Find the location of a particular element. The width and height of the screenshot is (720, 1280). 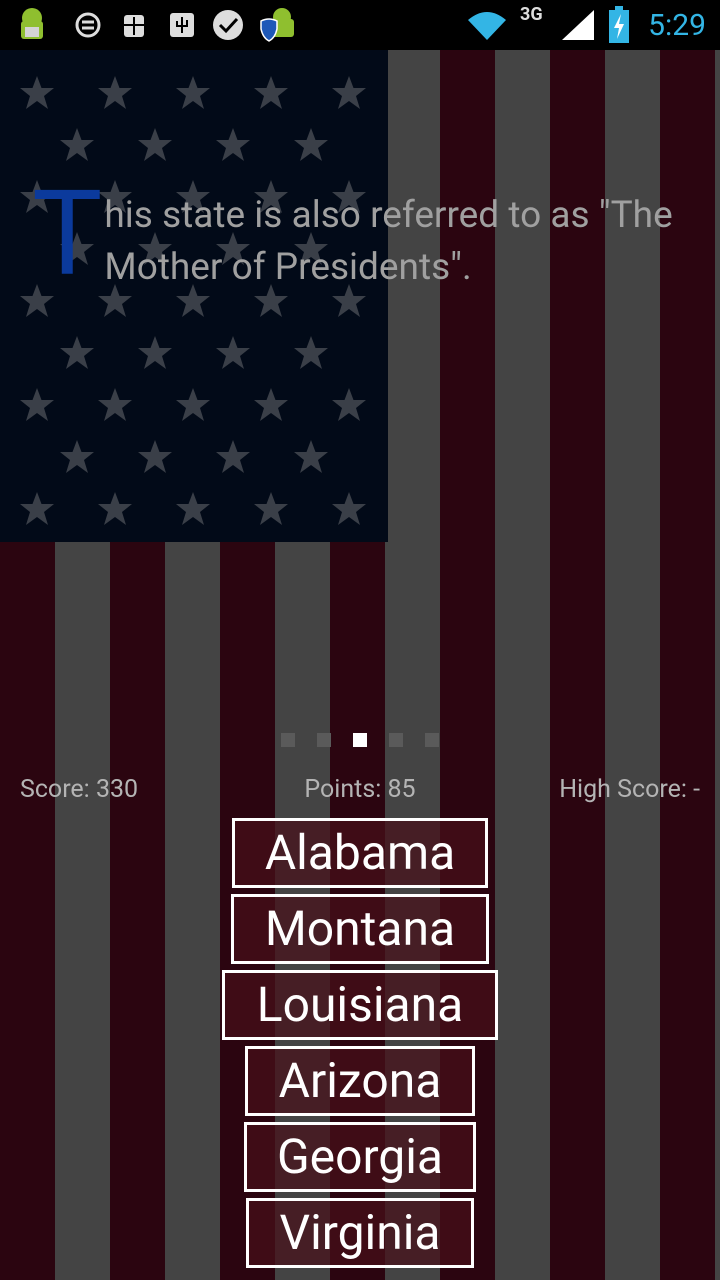

answer-button-virginia: Virginia is located at coordinates (360, 1233).